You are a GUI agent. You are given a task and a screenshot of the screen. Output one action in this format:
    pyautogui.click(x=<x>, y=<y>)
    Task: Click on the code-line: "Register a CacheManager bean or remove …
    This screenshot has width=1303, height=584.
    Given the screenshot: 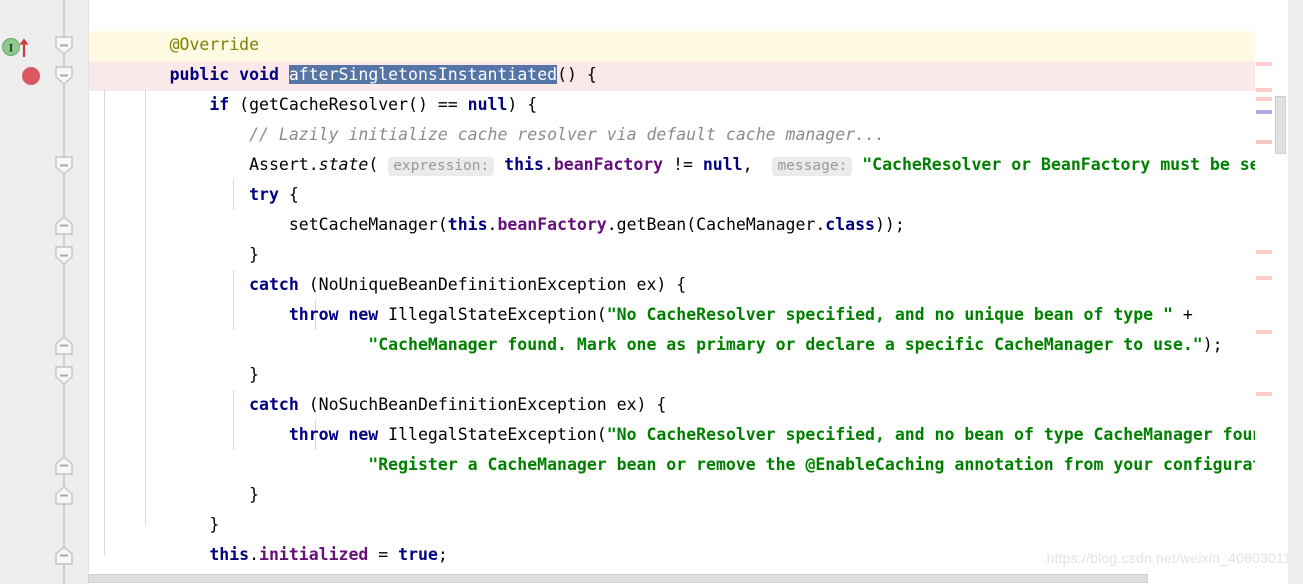 What is the action you would take?
    pyautogui.click(x=682, y=447)
    